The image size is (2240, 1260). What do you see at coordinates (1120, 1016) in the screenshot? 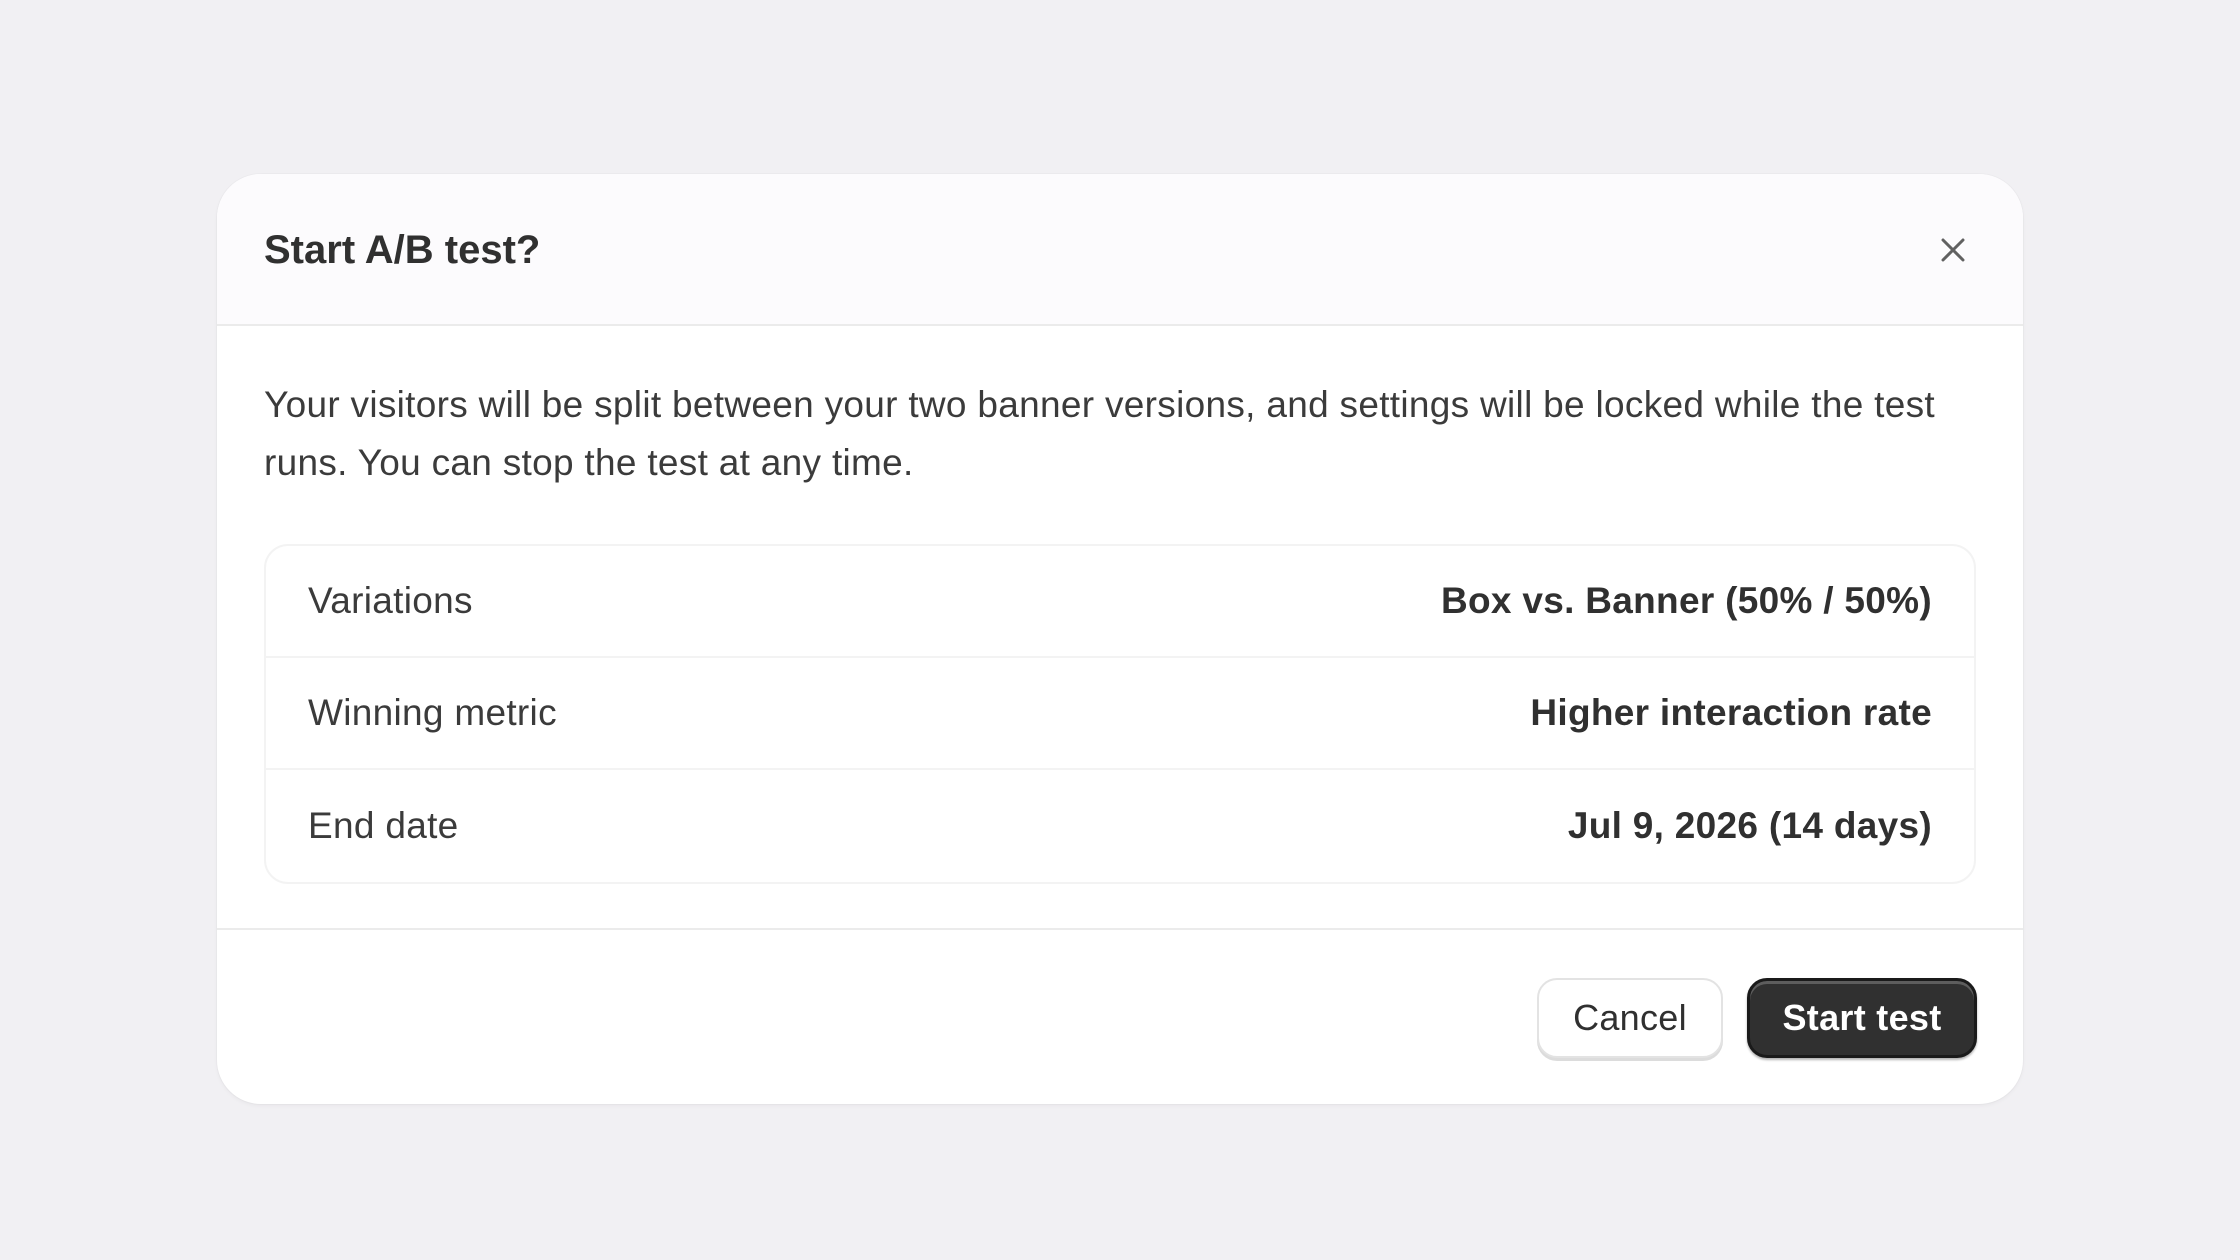
I see `dialog-footer: Cancel Start test` at bounding box center [1120, 1016].